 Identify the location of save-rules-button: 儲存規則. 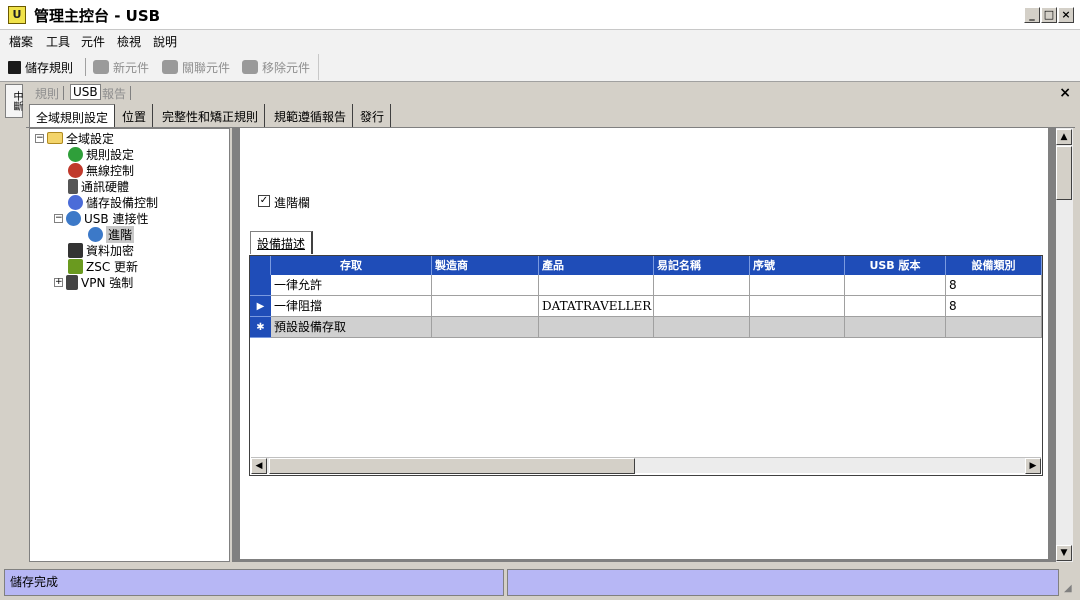
(40, 67).